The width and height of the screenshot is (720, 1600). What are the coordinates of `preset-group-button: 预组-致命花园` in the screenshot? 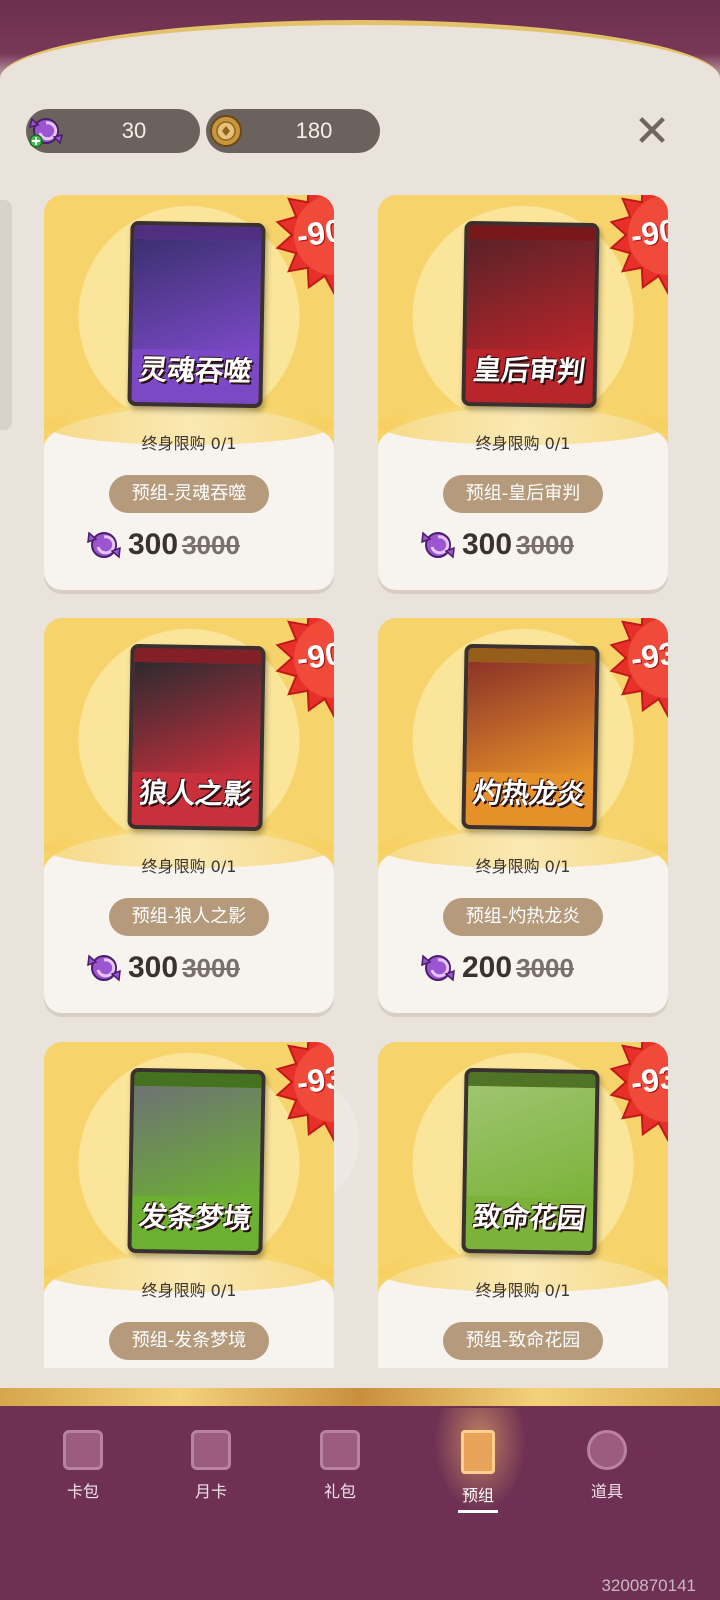 It's located at (523, 1341).